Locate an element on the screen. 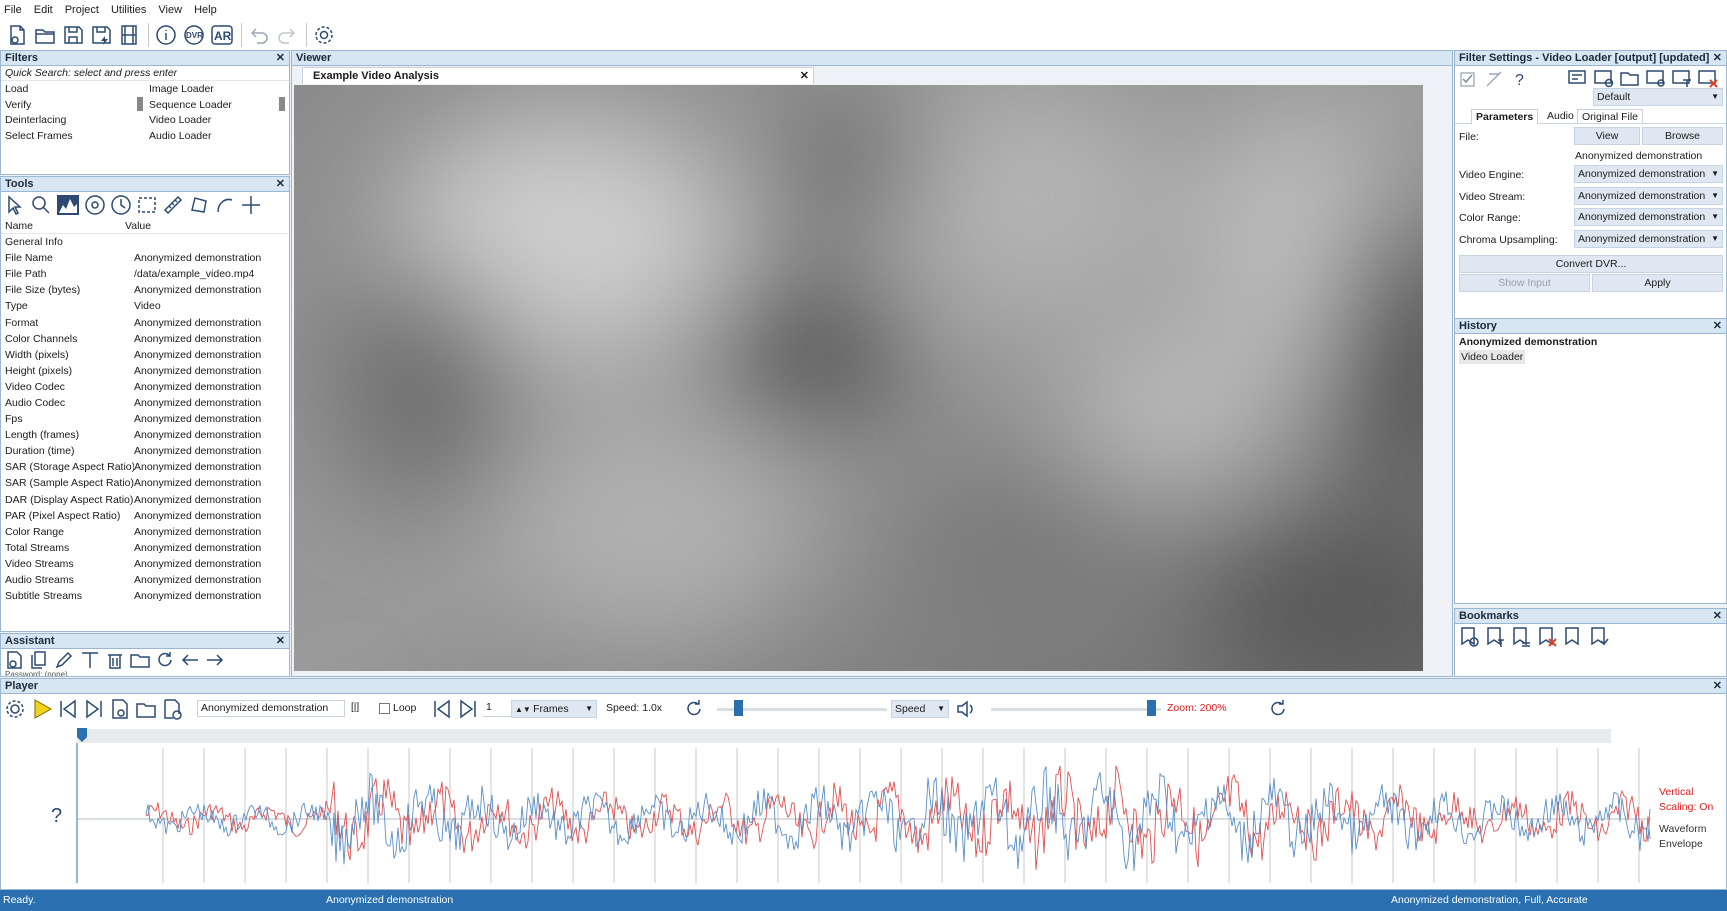 The width and height of the screenshot is (1727, 911). save-as-icon is located at coordinates (101, 35).